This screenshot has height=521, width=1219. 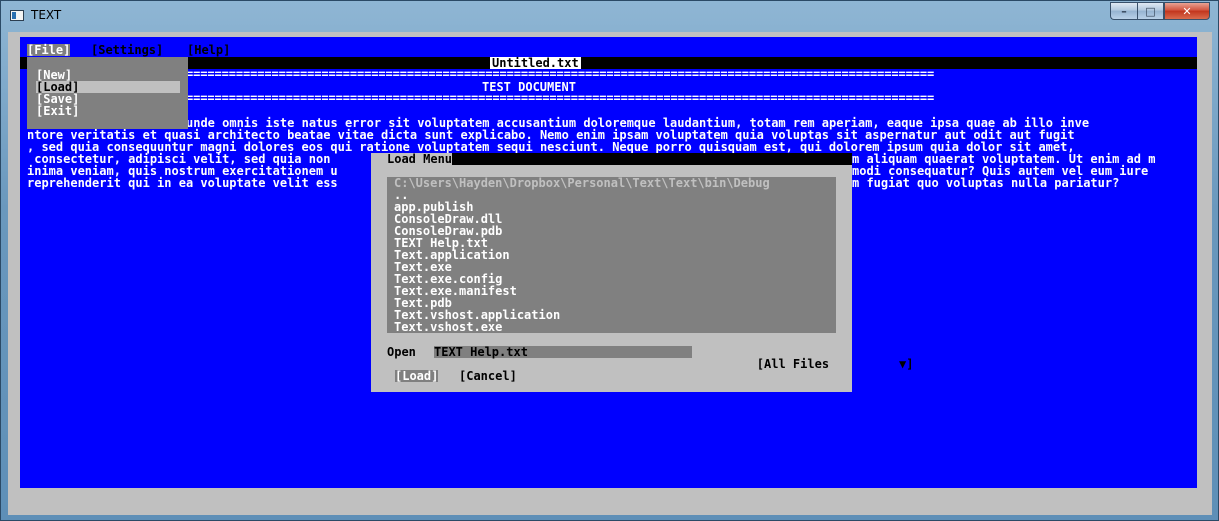 What do you see at coordinates (401, 352) in the screenshot?
I see `open-label: Open` at bounding box center [401, 352].